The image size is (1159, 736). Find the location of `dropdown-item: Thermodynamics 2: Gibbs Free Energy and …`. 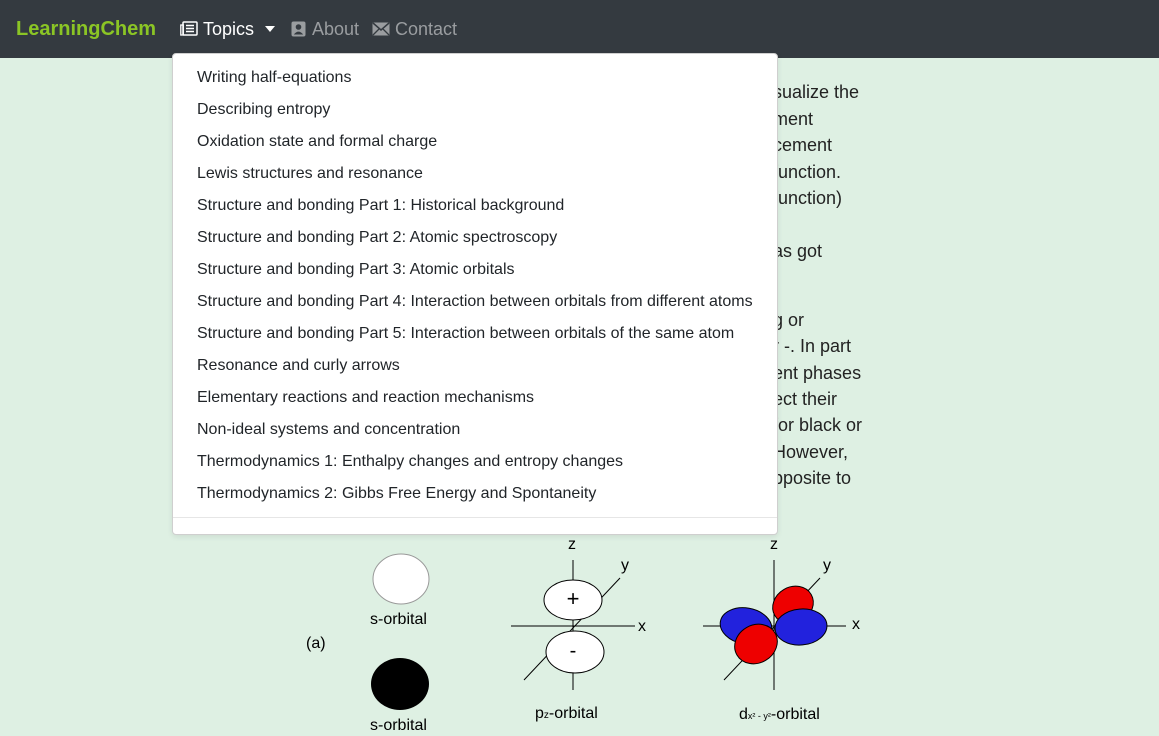

dropdown-item: Thermodynamics 2: Gibbs Free Energy and … is located at coordinates (396, 494).